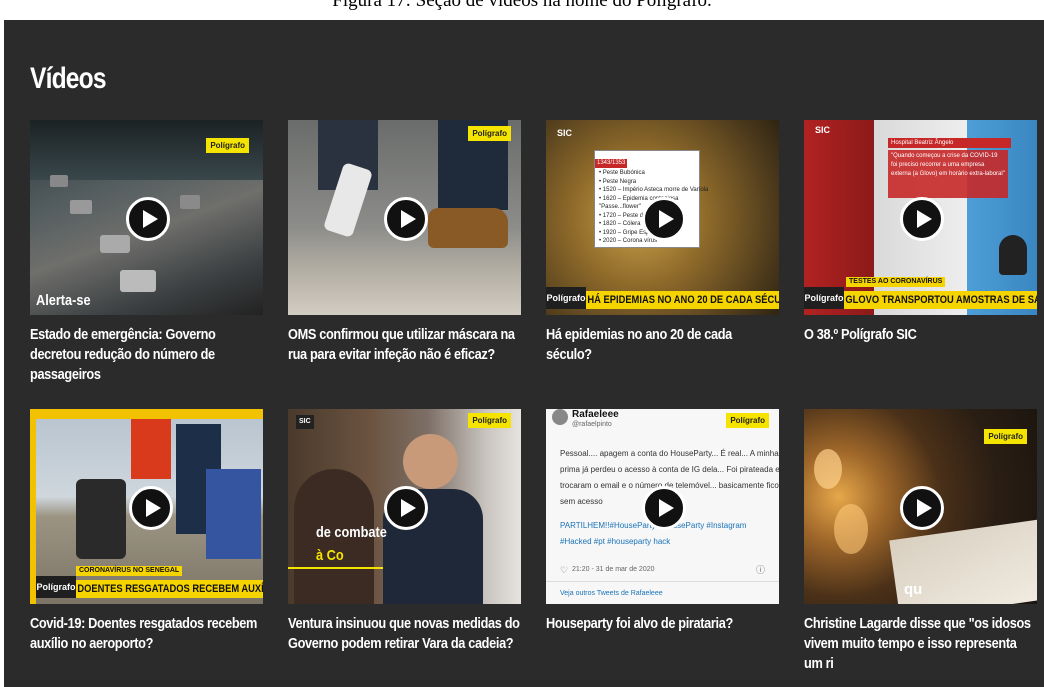 Image resolution: width=1044 pixels, height=687 pixels. Describe the element at coordinates (564, 570) in the screenshot. I see `heart-icon: ♡` at that location.